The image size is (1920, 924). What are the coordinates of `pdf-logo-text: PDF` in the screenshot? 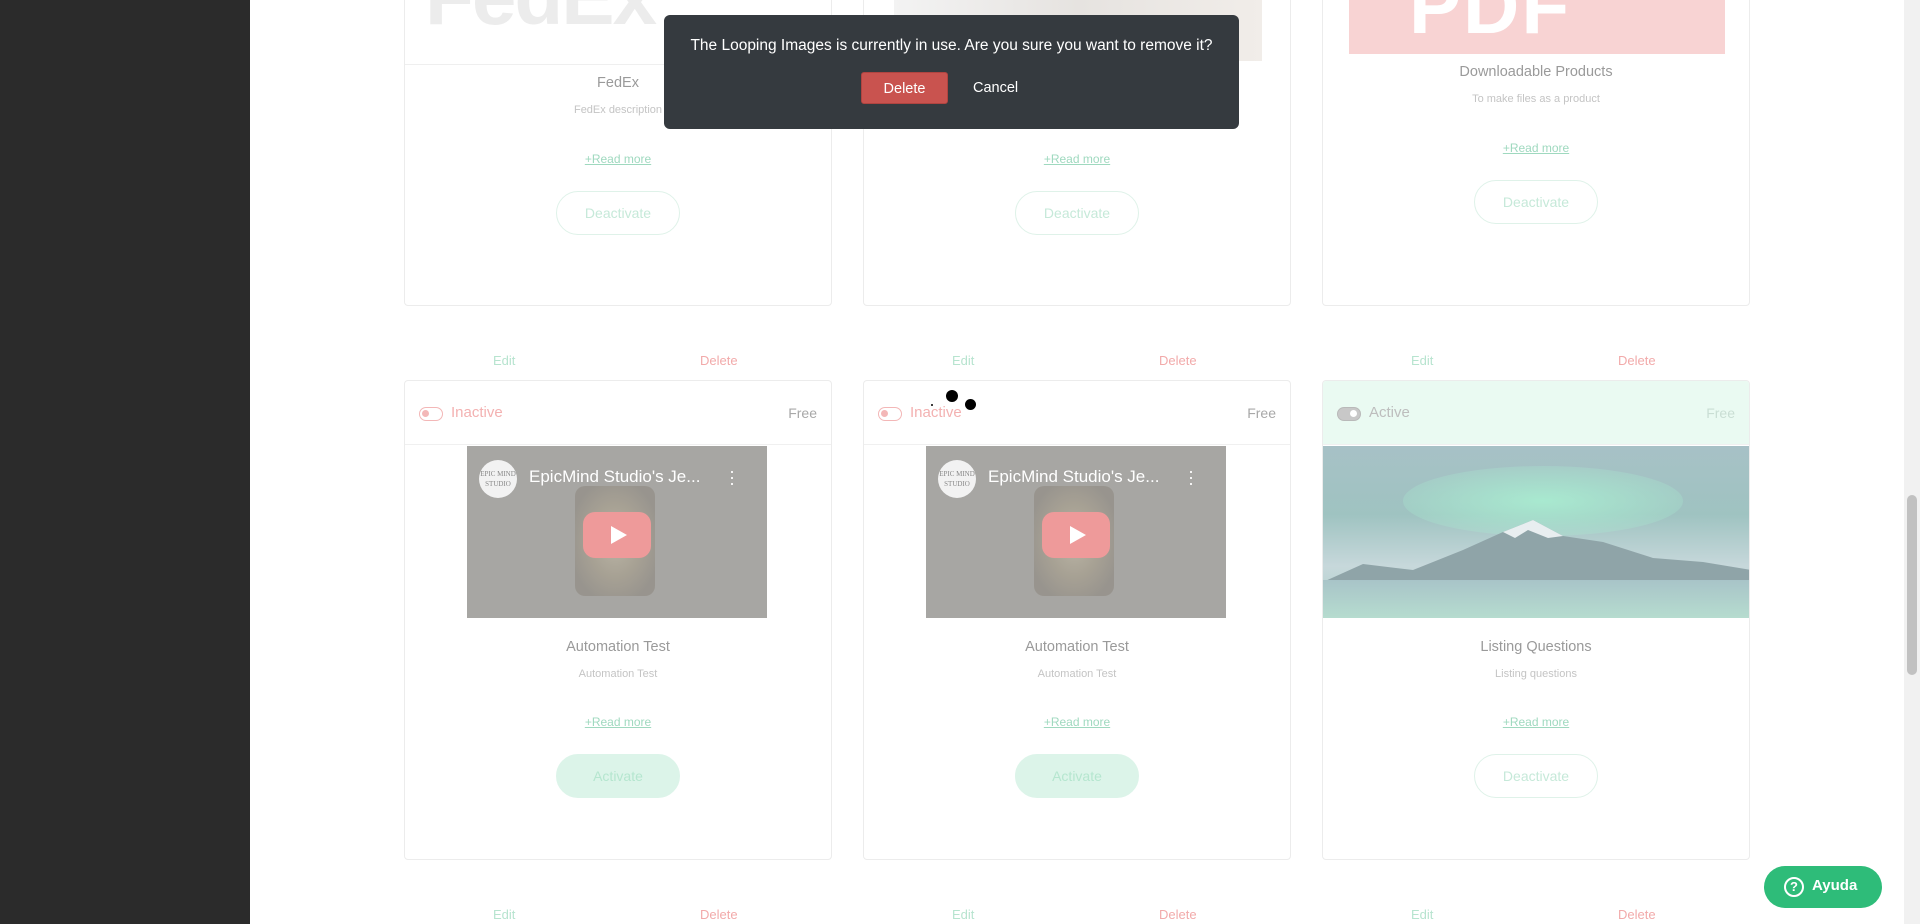 It's located at (1490, 25).